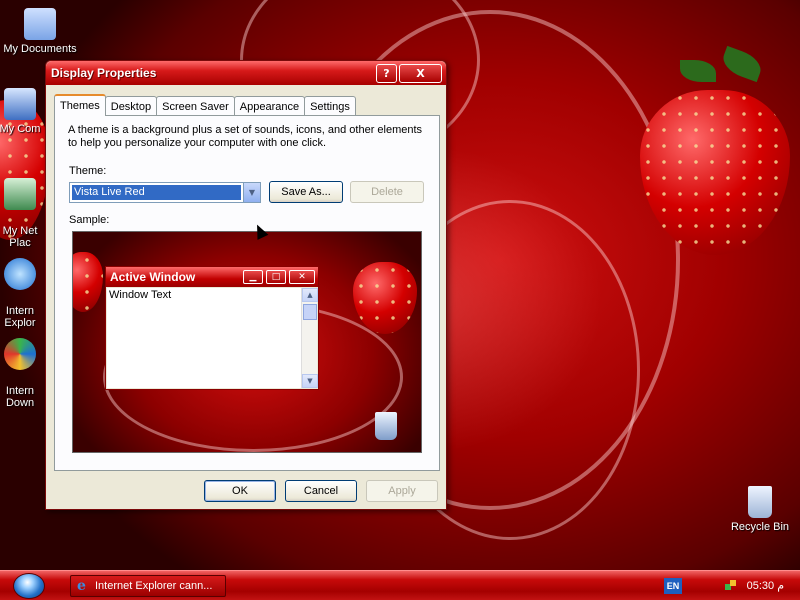 Image resolution: width=800 pixels, height=600 pixels. I want to click on network-tray-icon, so click(731, 585).